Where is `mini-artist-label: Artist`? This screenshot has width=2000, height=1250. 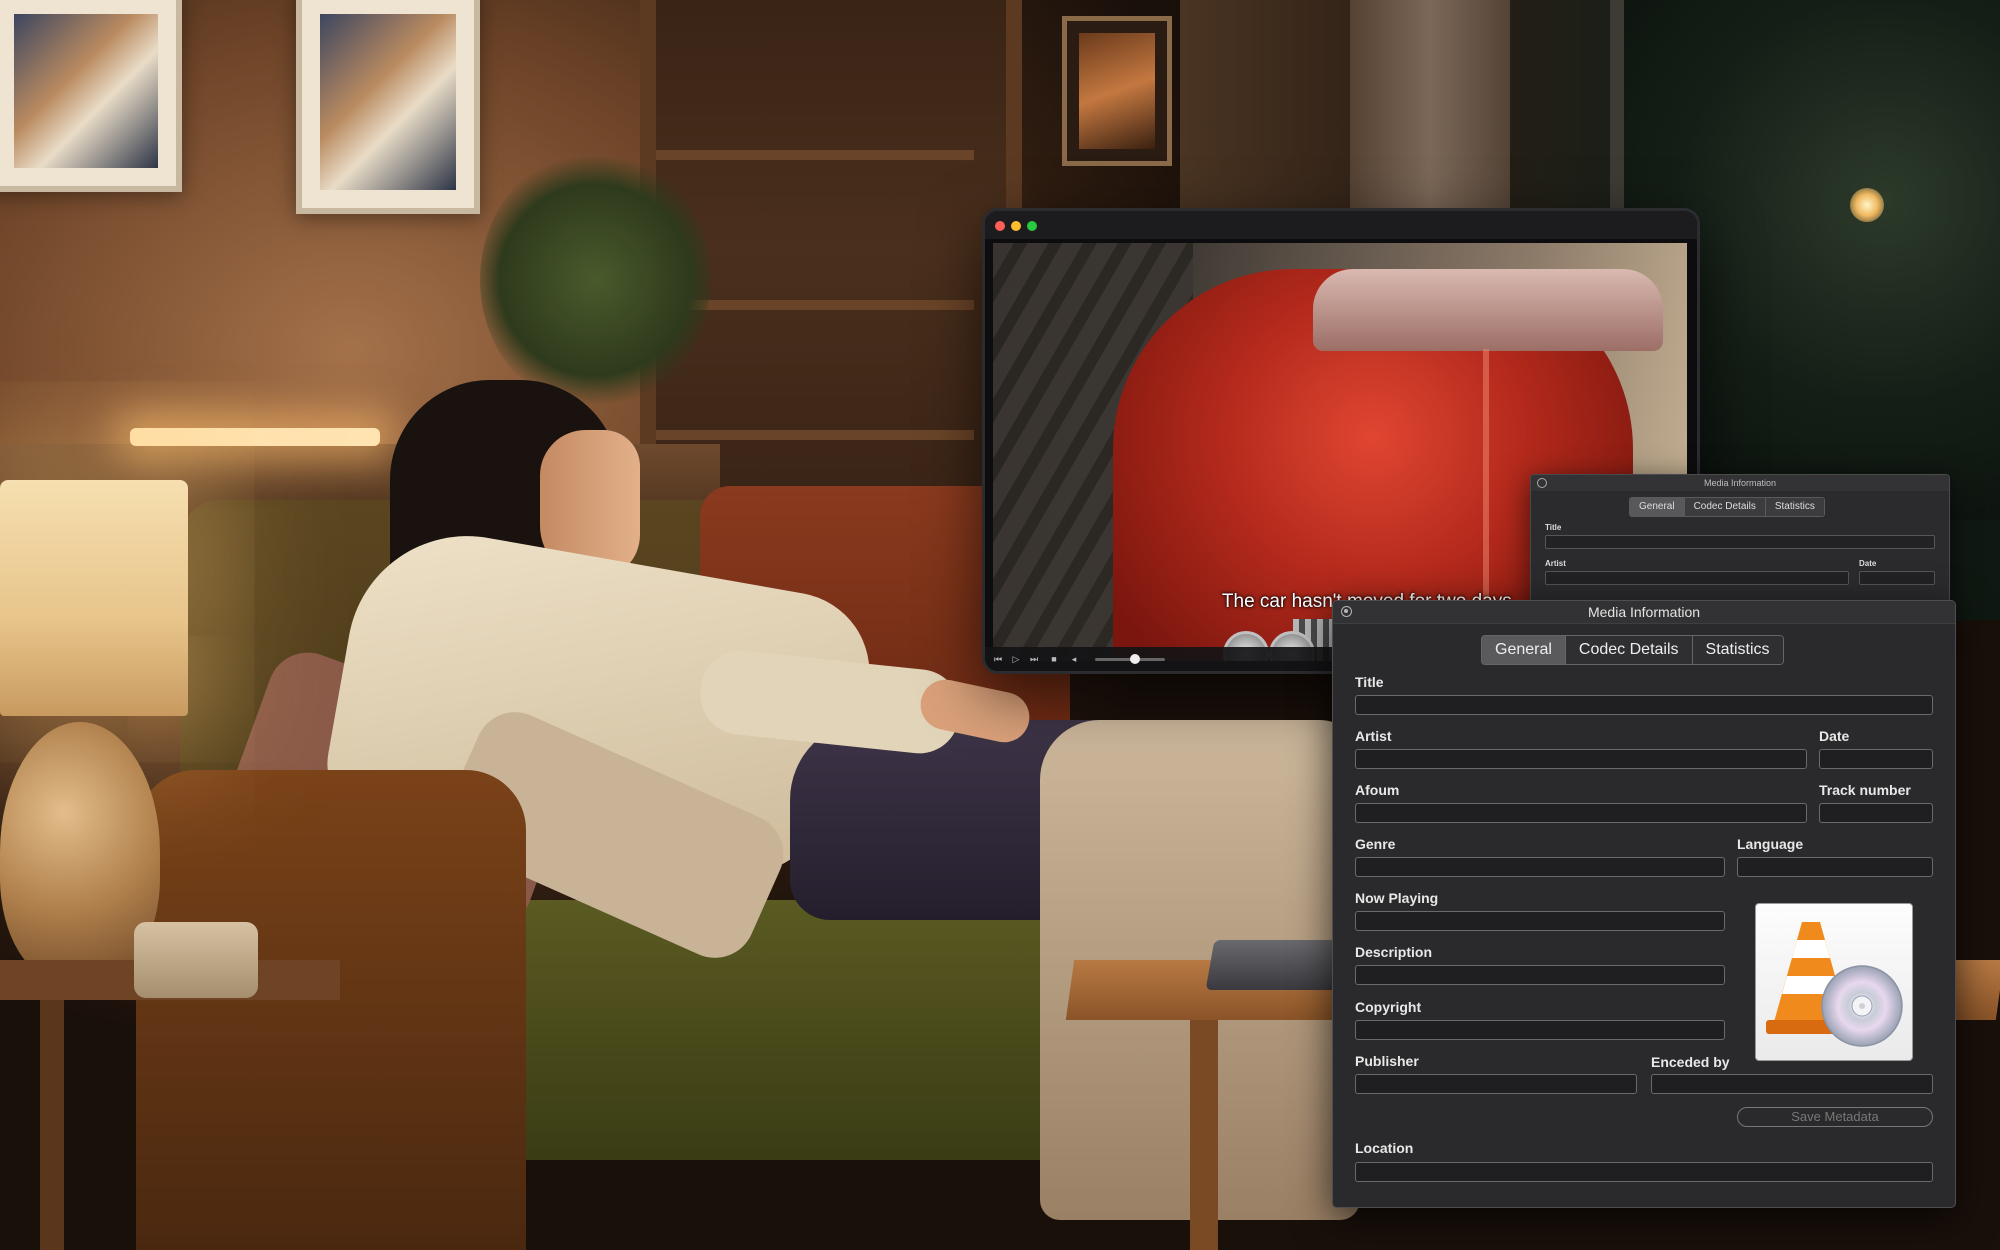 mini-artist-label: Artist is located at coordinates (1555, 563).